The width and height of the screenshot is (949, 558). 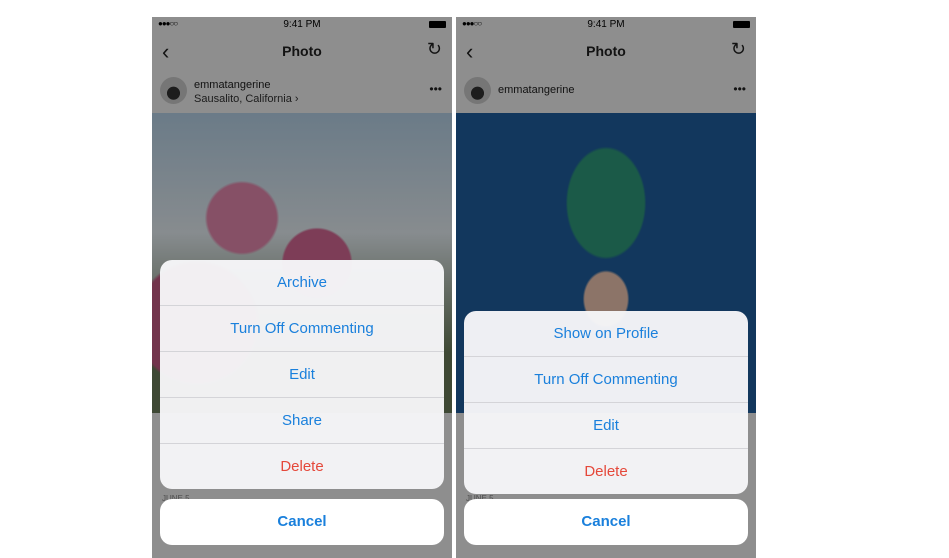 I want to click on show-on-profile-button: Show on Profile, so click(x=606, y=333).